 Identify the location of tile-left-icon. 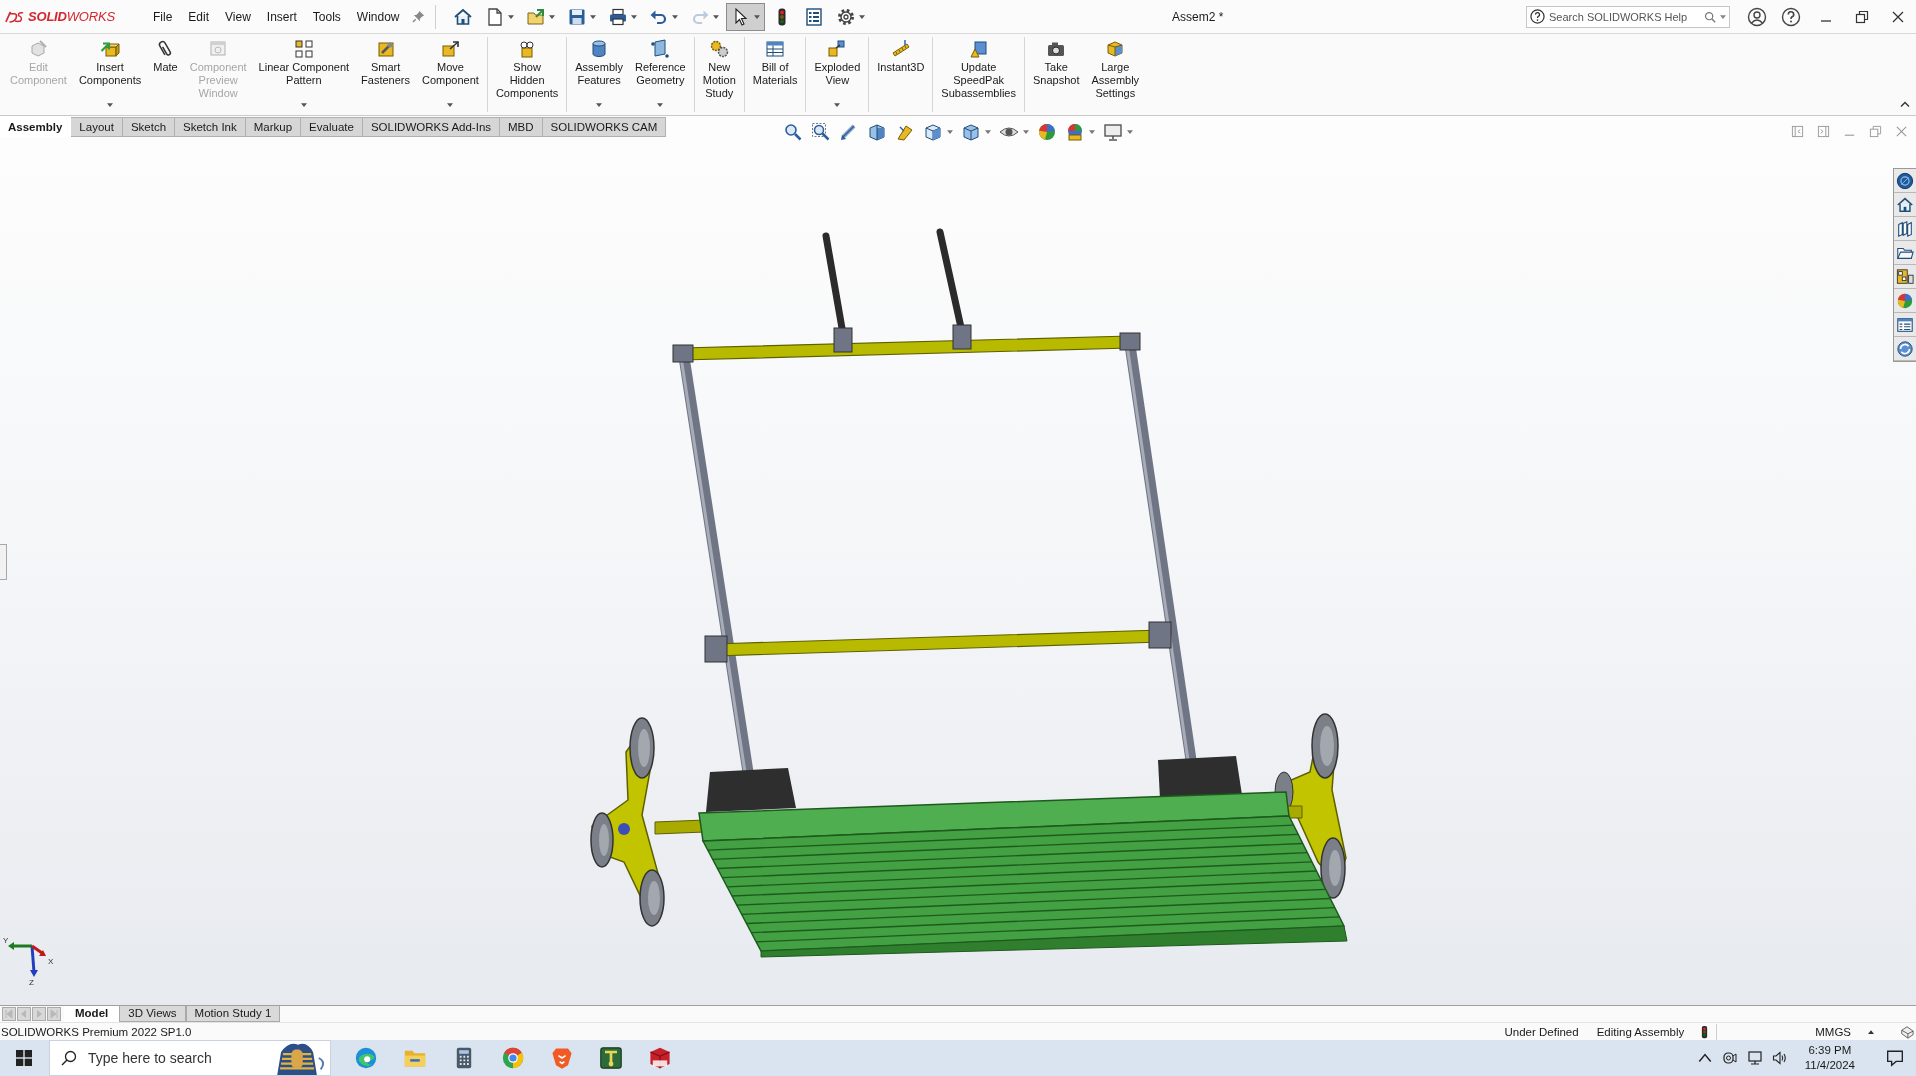
(1797, 131).